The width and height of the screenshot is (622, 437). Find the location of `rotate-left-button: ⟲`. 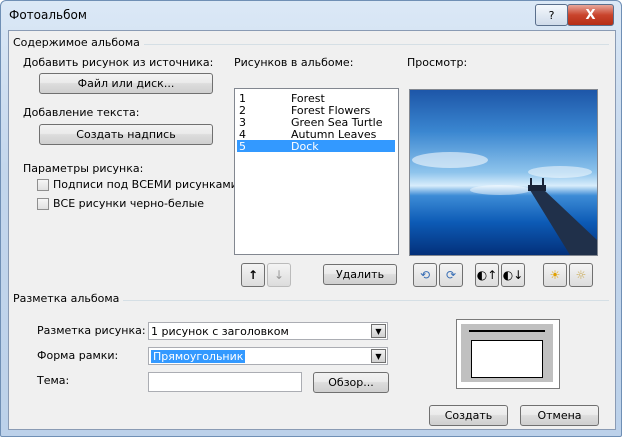

rotate-left-button: ⟲ is located at coordinates (425, 275).